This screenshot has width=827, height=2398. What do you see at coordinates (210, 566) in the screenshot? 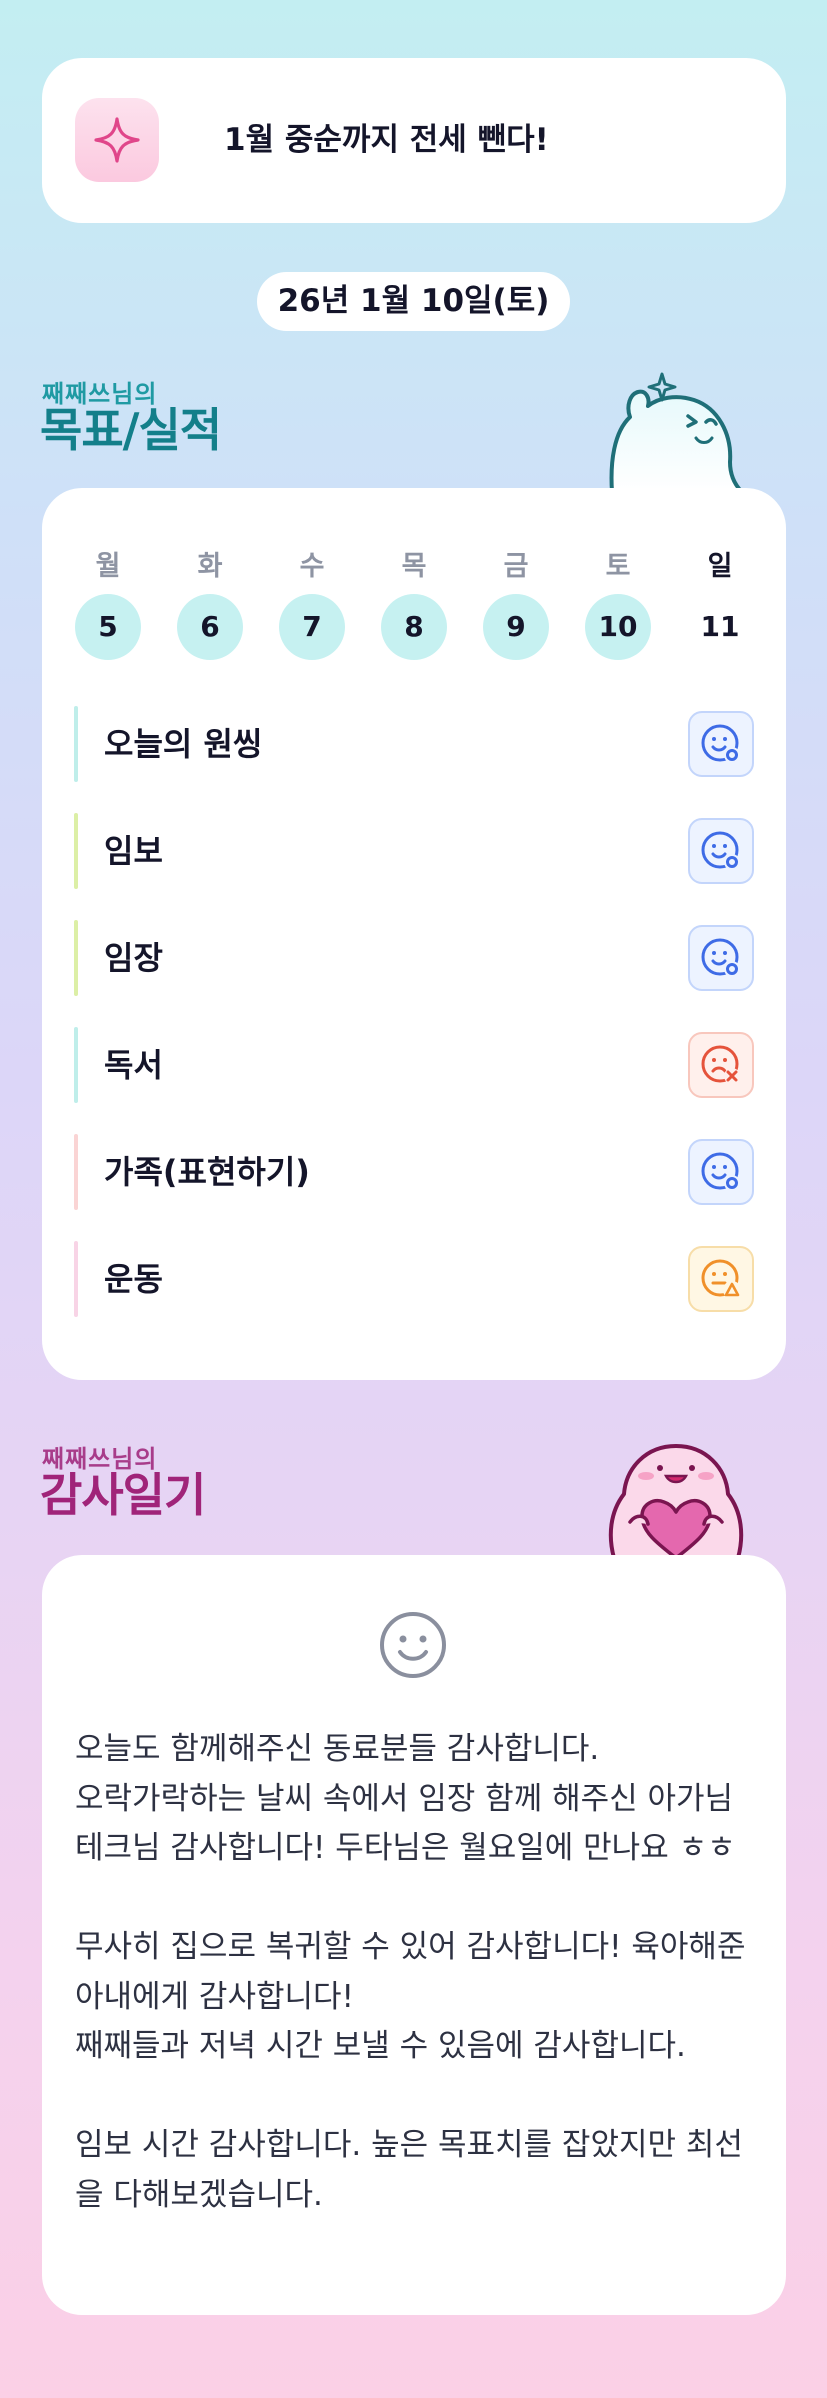
I see `day-name-tue: 화` at bounding box center [210, 566].